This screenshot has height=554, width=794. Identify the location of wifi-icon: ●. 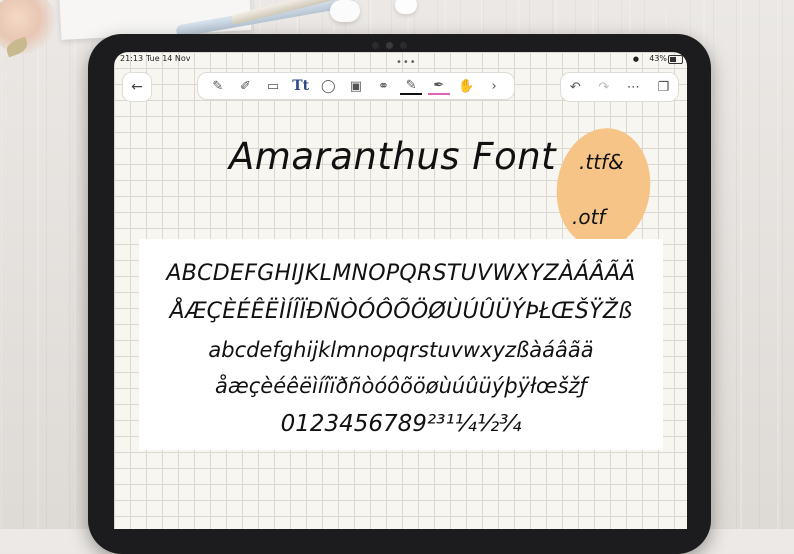
(635, 59).